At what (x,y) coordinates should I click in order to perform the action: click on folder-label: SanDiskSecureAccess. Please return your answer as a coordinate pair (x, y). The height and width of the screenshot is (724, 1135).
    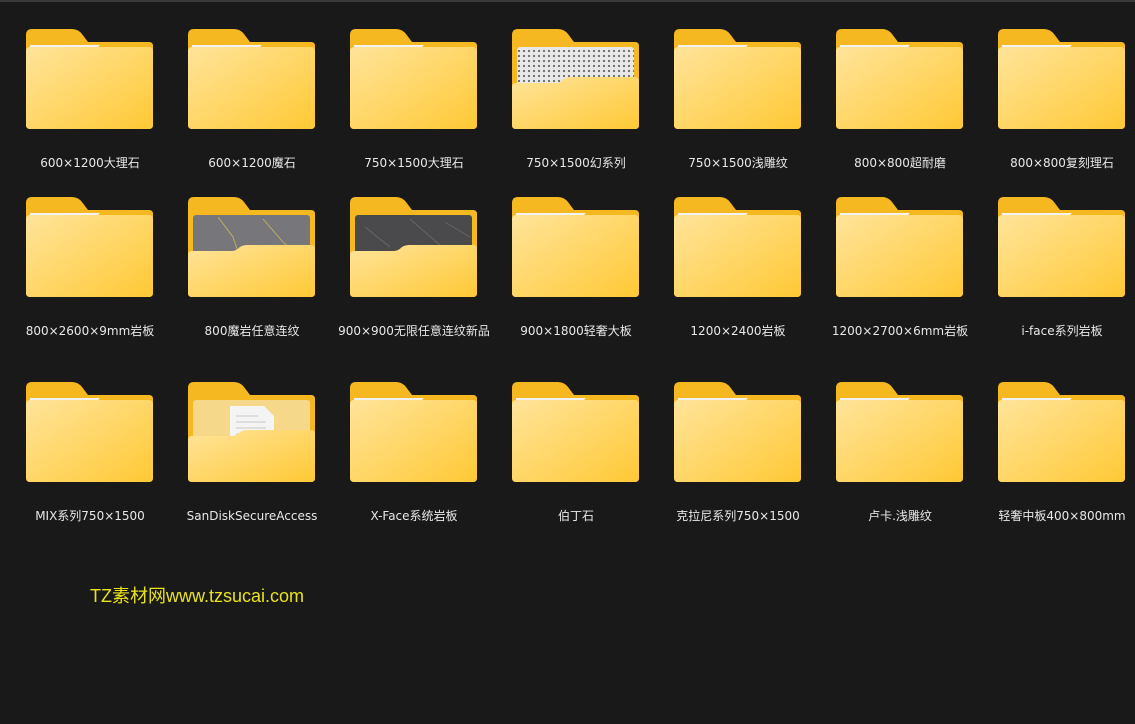
    Looking at the image, I should click on (252, 516).